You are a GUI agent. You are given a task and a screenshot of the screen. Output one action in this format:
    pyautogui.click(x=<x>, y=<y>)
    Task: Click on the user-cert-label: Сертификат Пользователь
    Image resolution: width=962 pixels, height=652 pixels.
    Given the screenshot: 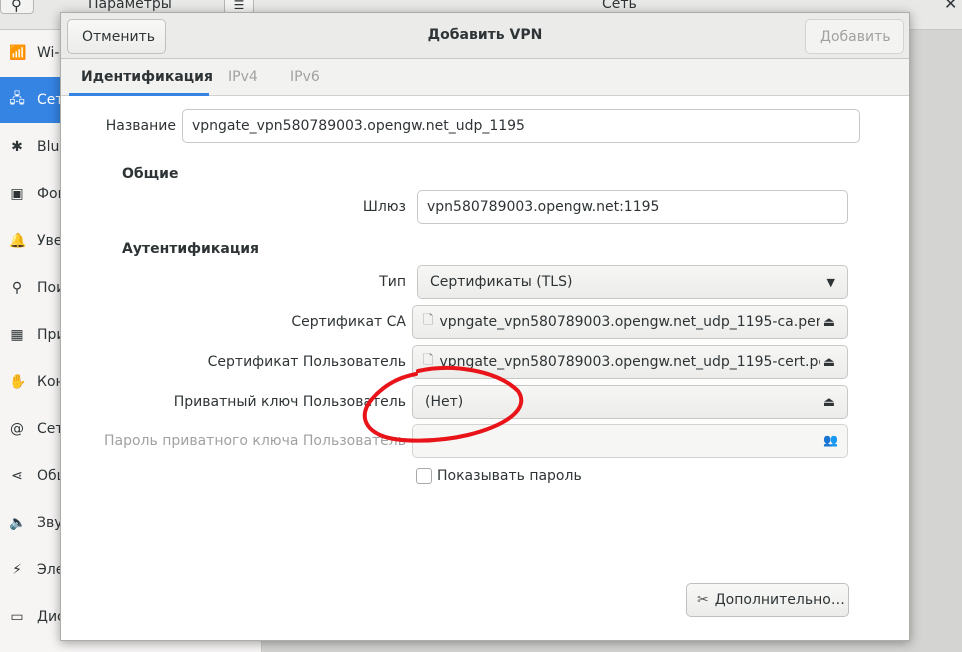 What is the action you would take?
    pyautogui.click(x=306, y=362)
    